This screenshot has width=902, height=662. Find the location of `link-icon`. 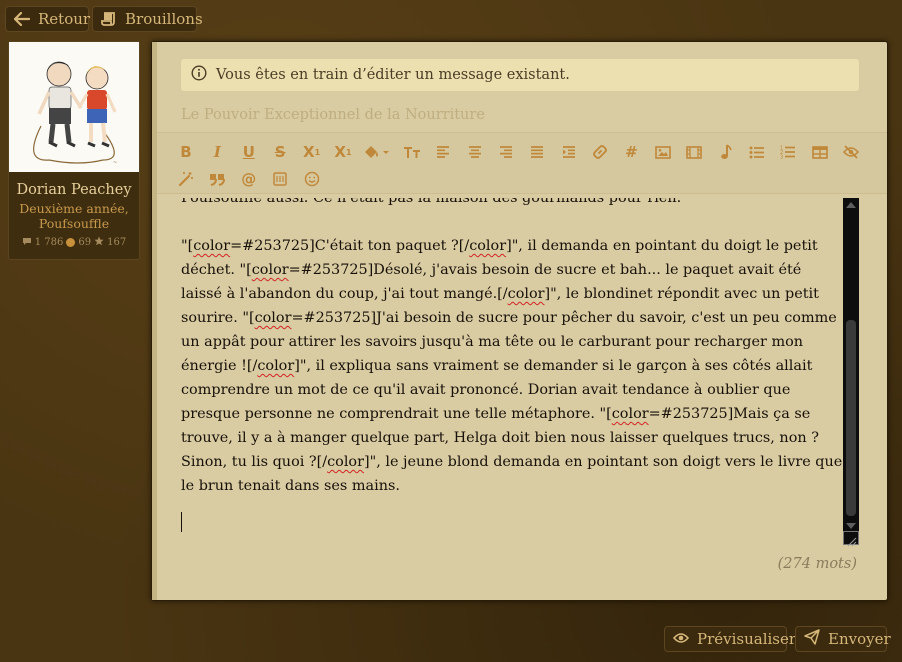

link-icon is located at coordinates (600, 152).